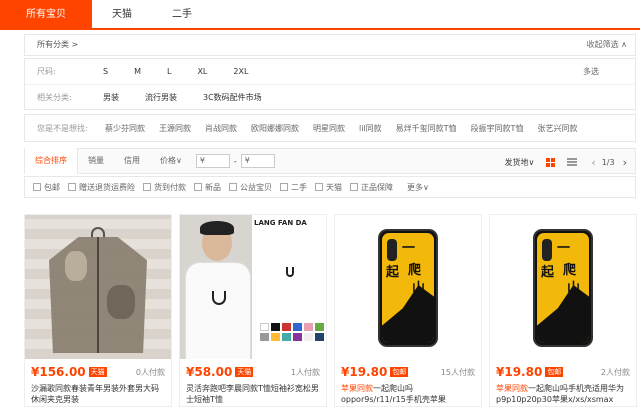 This screenshot has width=640, height=407. What do you see at coordinates (164, 187) in the screenshot?
I see `checkbox-cod: 货到付款` at bounding box center [164, 187].